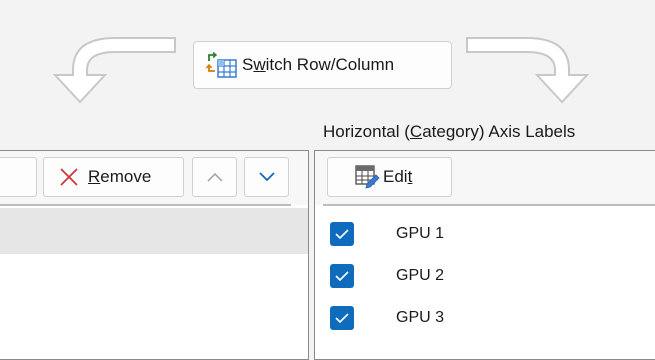 The height and width of the screenshot is (360, 655). I want to click on series-toolbar: Remove, so click(154, 178).